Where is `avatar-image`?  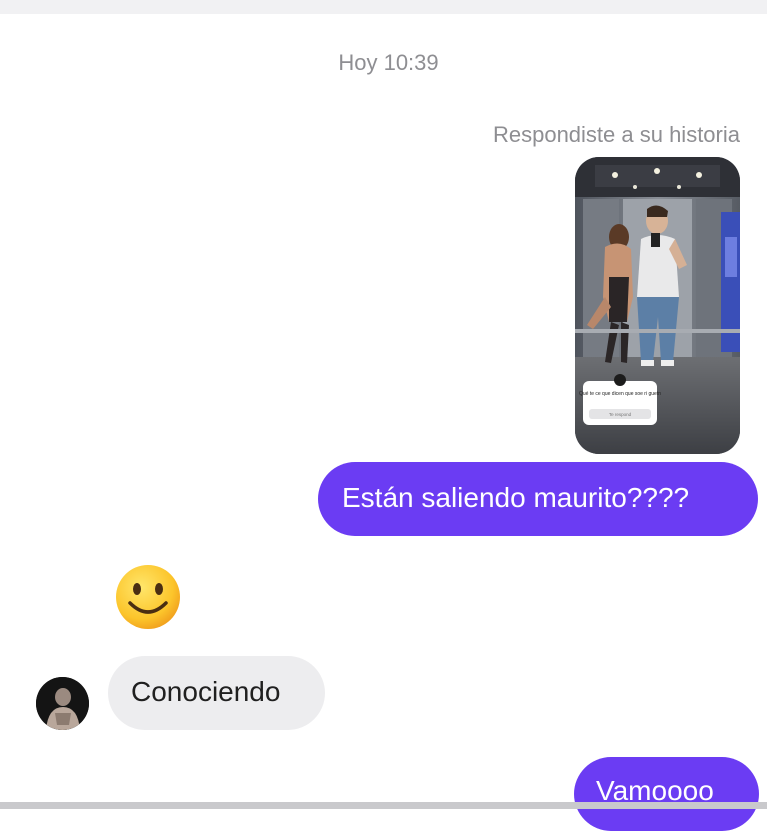 avatar-image is located at coordinates (62, 703).